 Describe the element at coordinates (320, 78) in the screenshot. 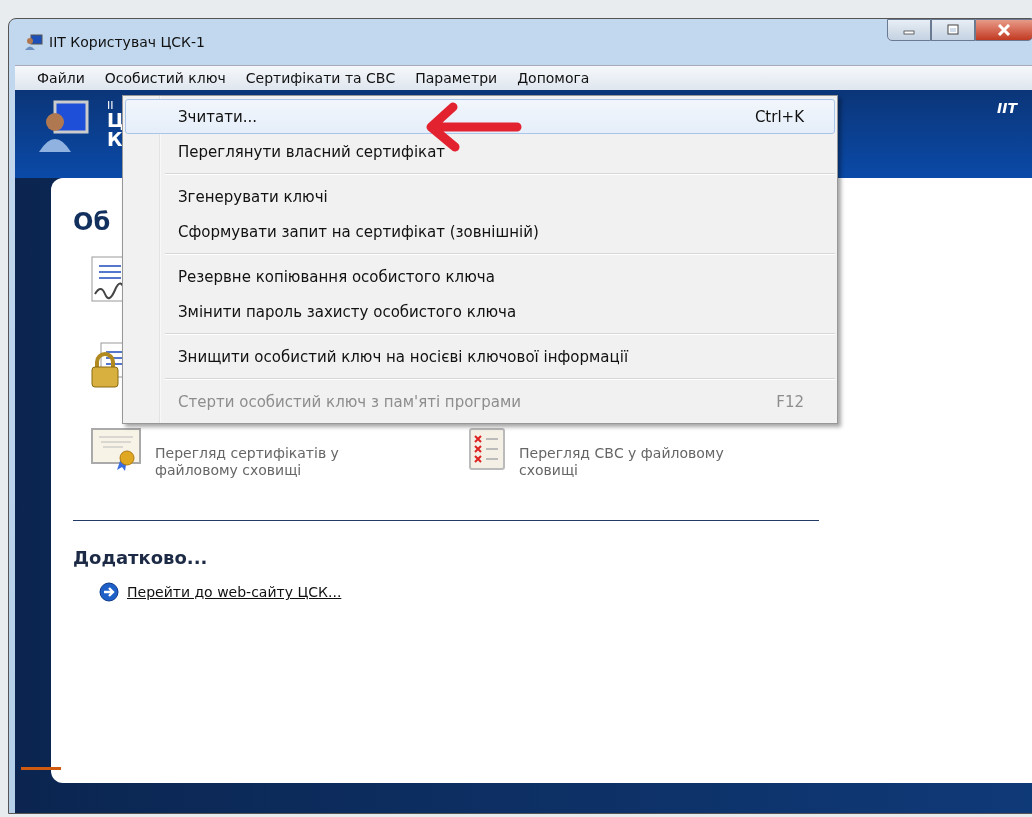

I see `menu-bar-item: Сертифікати та СВС` at that location.